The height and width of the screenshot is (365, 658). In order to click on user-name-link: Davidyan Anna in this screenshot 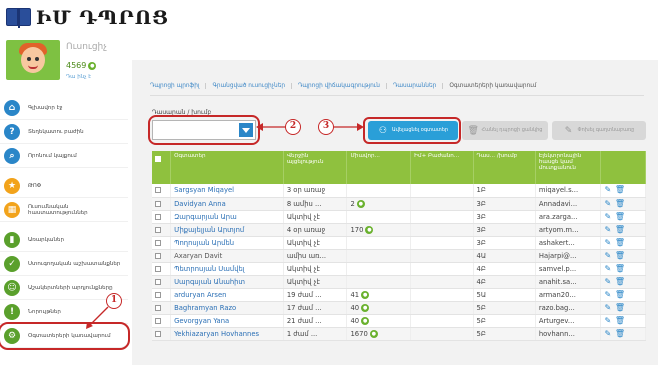, I will do `click(227, 204)`.